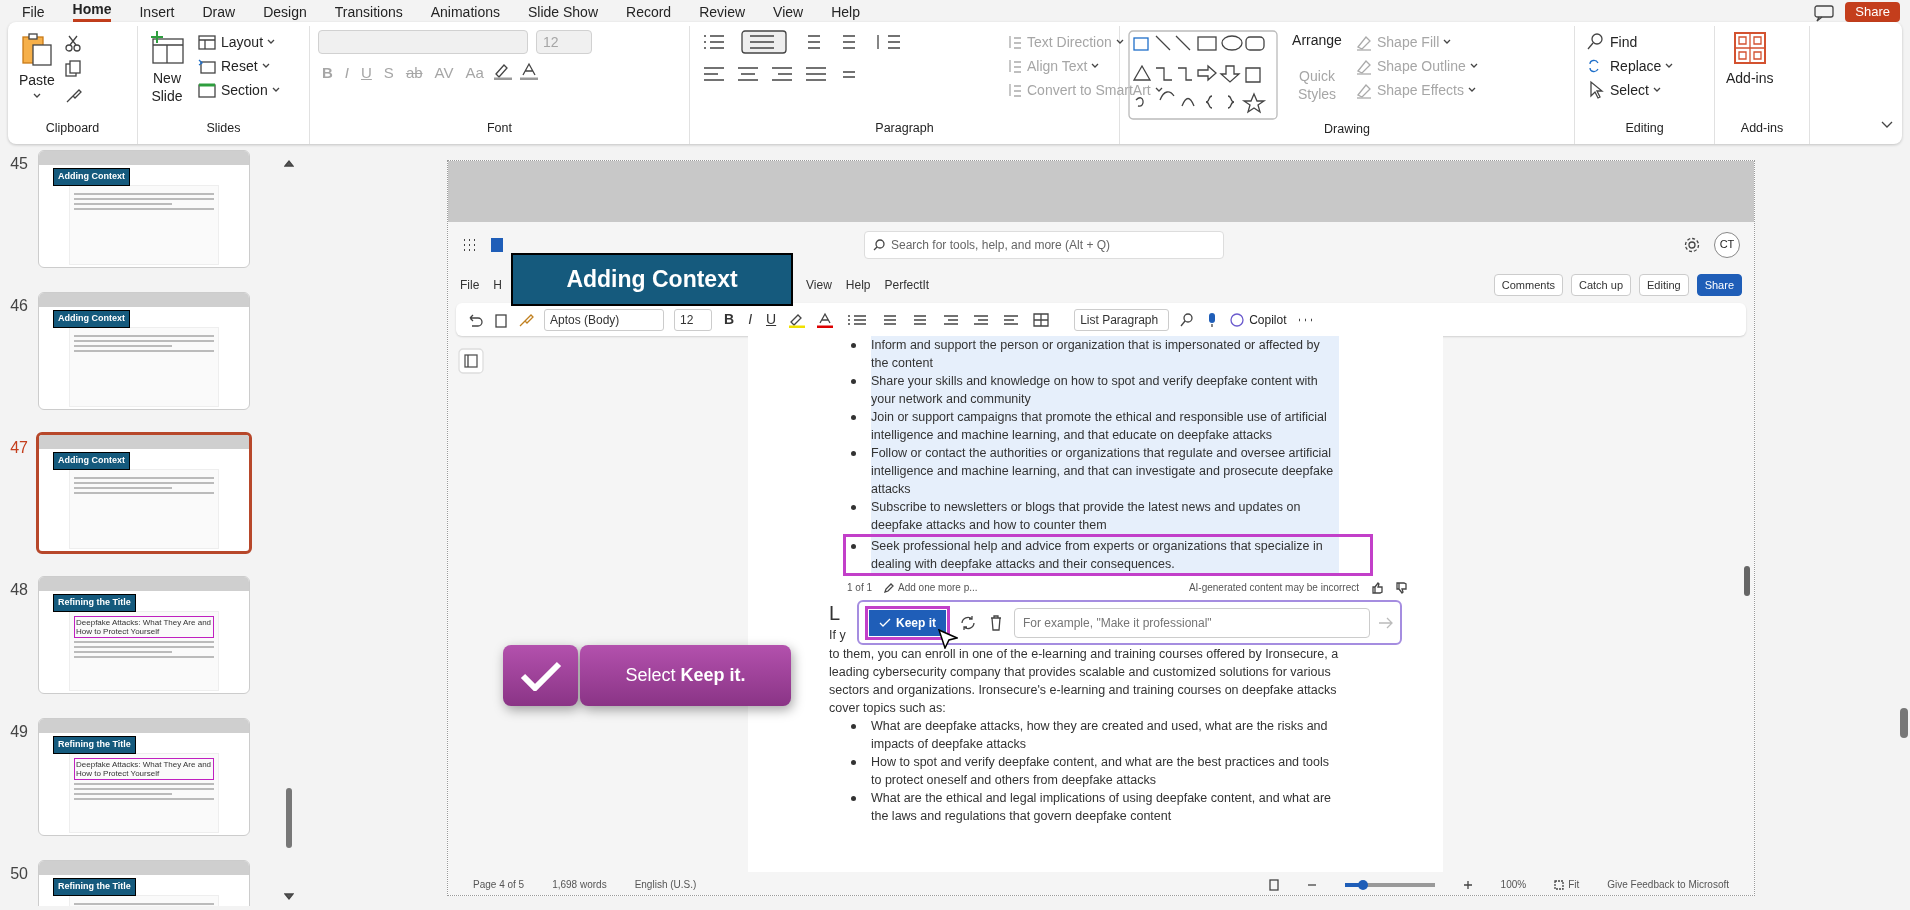 This screenshot has width=1910, height=910. I want to click on slide-number: 45, so click(18, 164).